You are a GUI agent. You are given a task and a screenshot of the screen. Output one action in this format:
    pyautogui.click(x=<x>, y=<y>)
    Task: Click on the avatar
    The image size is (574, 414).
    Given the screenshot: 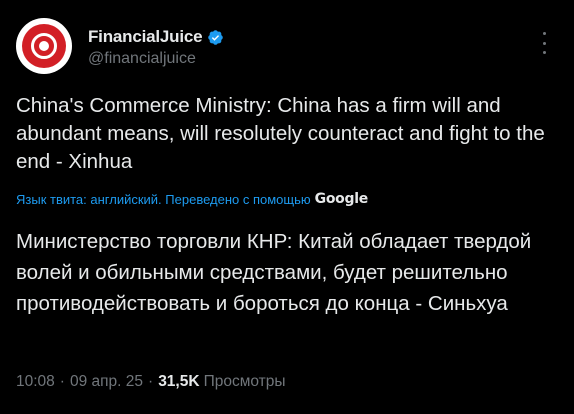 What is the action you would take?
    pyautogui.click(x=44, y=46)
    